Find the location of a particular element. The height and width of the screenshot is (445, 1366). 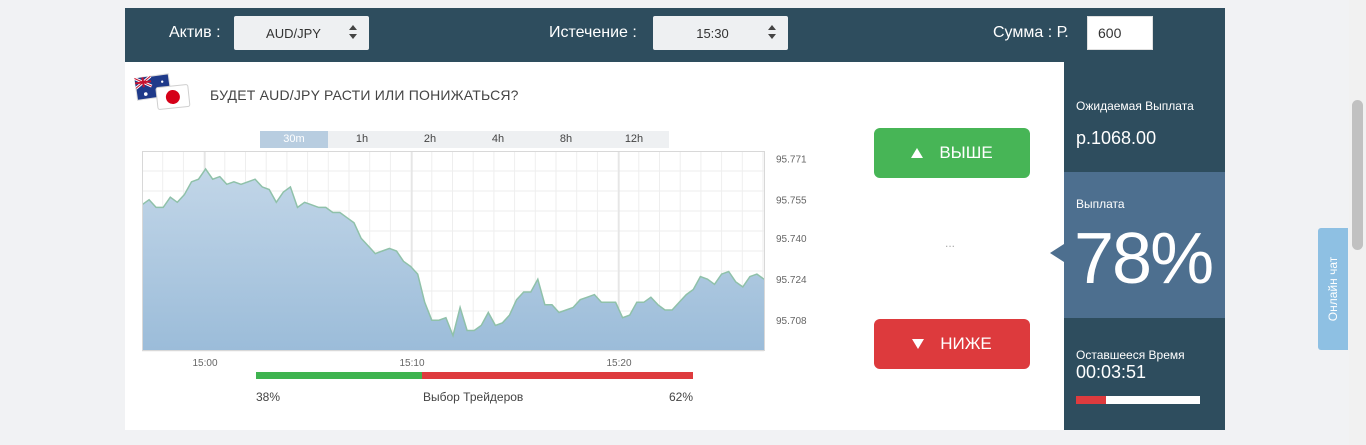

remaining-time-fill is located at coordinates (1091, 400).